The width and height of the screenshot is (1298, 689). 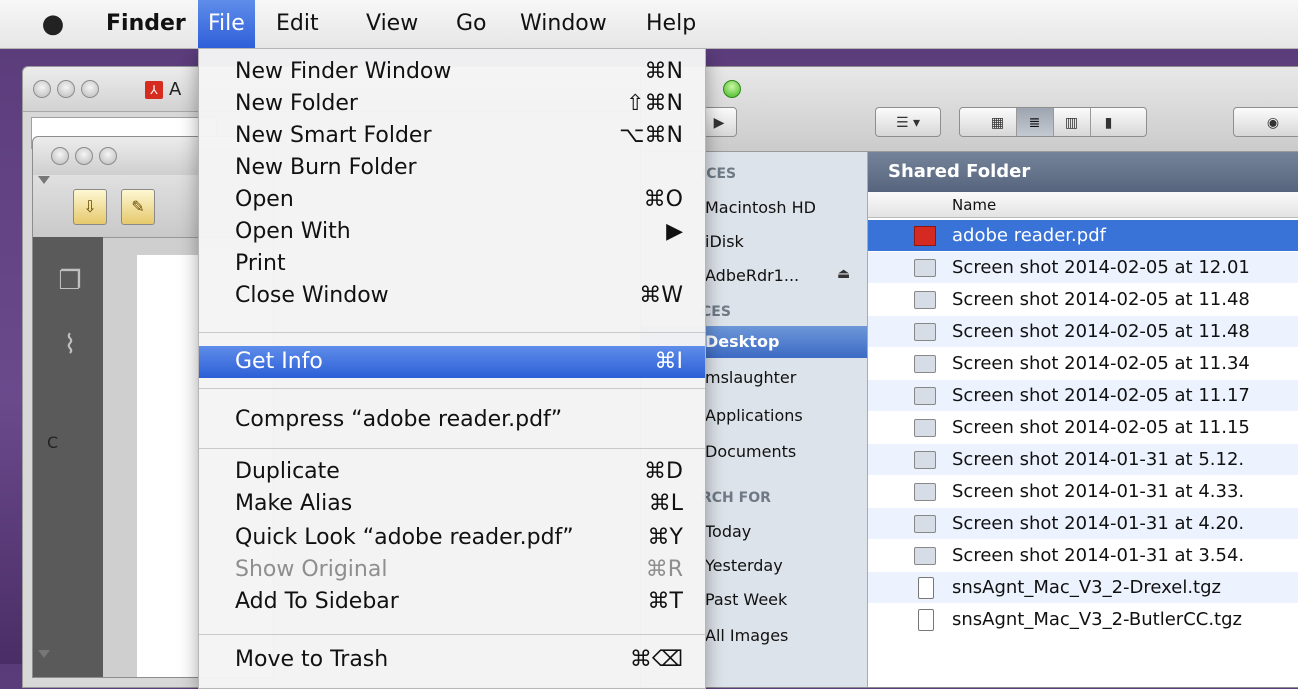 I want to click on file-row: Screen shot 2014-01-31 at 4.20., so click(x=1083, y=523).